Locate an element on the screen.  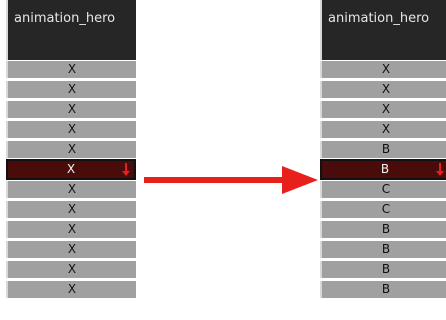
right-arrow-icon is located at coordinates (231, 180).